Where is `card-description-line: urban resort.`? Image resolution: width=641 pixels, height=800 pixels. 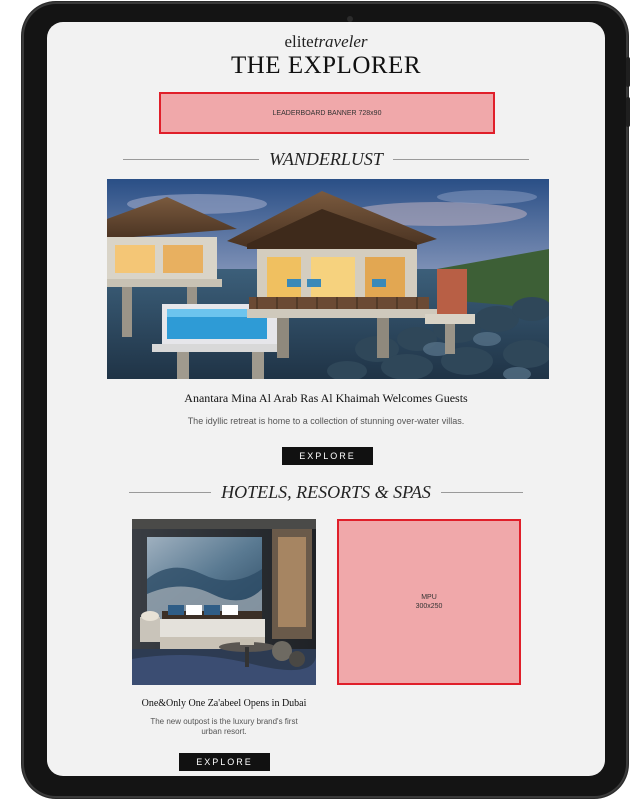 card-description-line: urban resort. is located at coordinates (224, 731).